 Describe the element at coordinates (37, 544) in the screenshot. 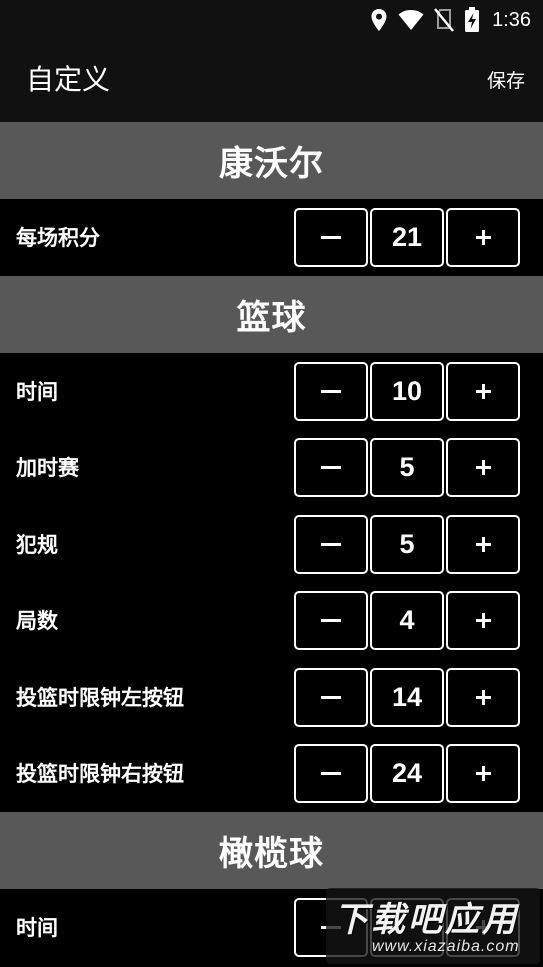

I see `setting-label: 犯规` at that location.